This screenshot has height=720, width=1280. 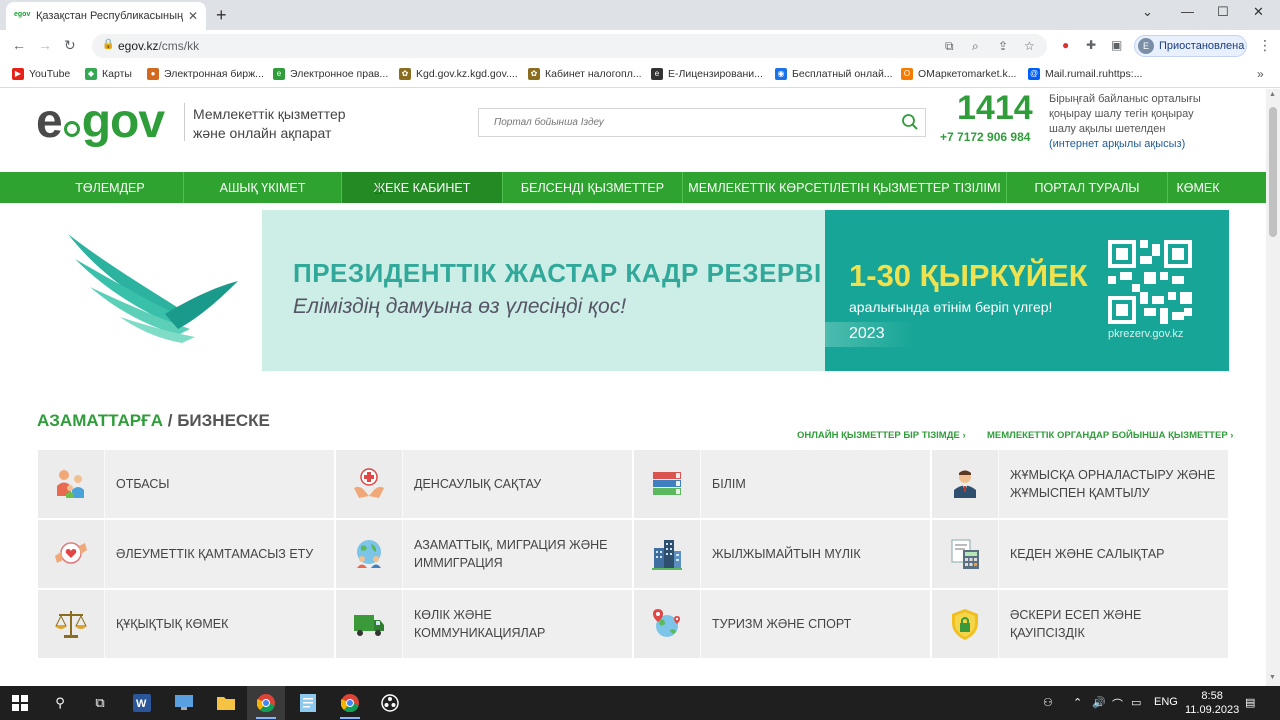 What do you see at coordinates (422, 187) in the screenshot?
I see `nav-personal-cabinet: ЖЕКЕ КАБИНЕТ` at bounding box center [422, 187].